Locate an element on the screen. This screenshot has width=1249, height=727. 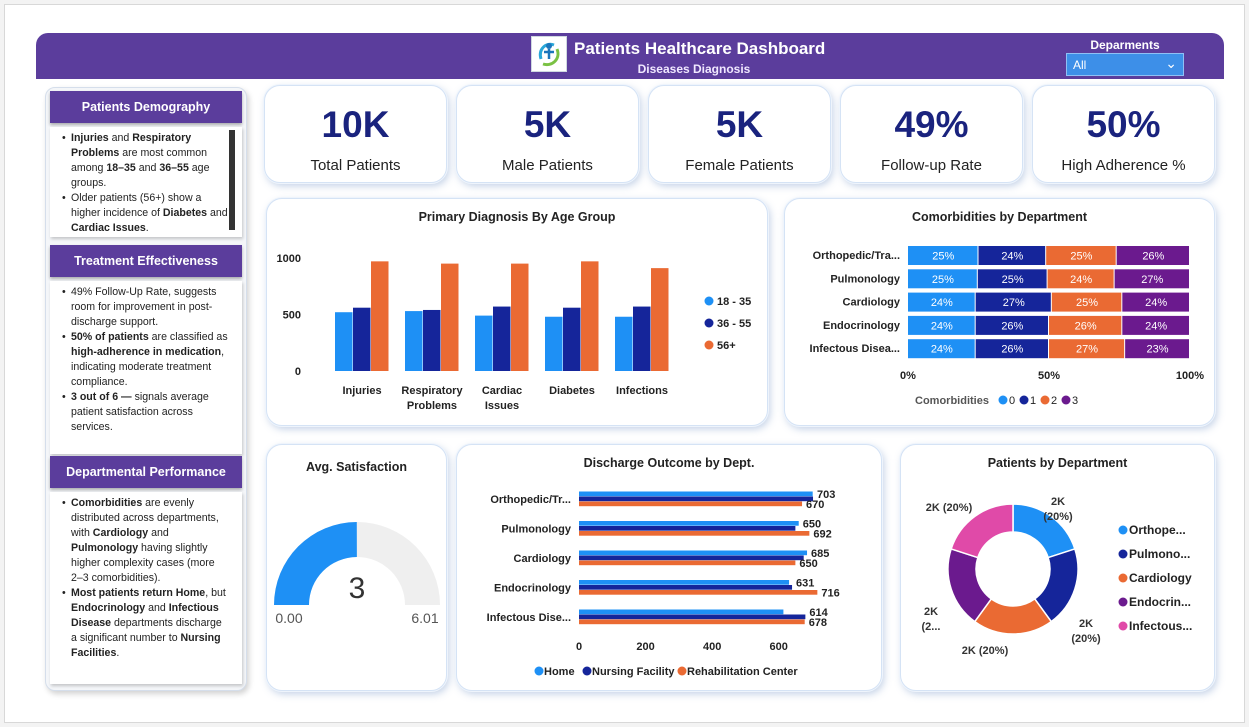
department-filter-dropdown: All ⌄ is located at coordinates (1125, 64).